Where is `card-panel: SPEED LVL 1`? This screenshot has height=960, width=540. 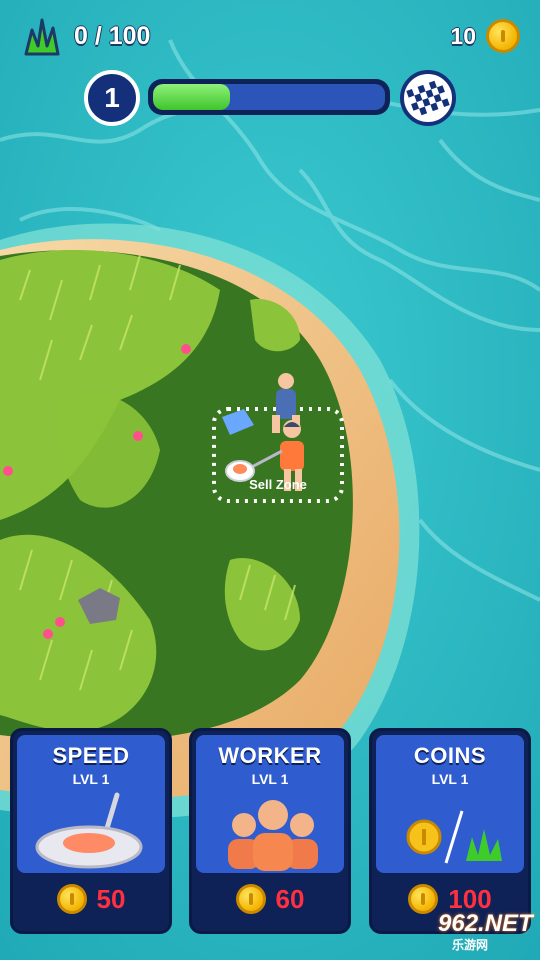
card-panel: SPEED LVL 1 is located at coordinates (91, 804).